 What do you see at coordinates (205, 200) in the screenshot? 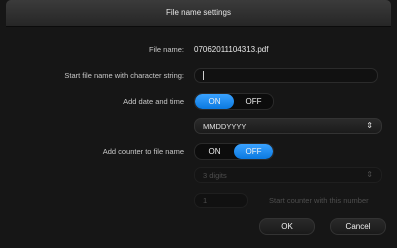
I see `counter-start-value: 1` at bounding box center [205, 200].